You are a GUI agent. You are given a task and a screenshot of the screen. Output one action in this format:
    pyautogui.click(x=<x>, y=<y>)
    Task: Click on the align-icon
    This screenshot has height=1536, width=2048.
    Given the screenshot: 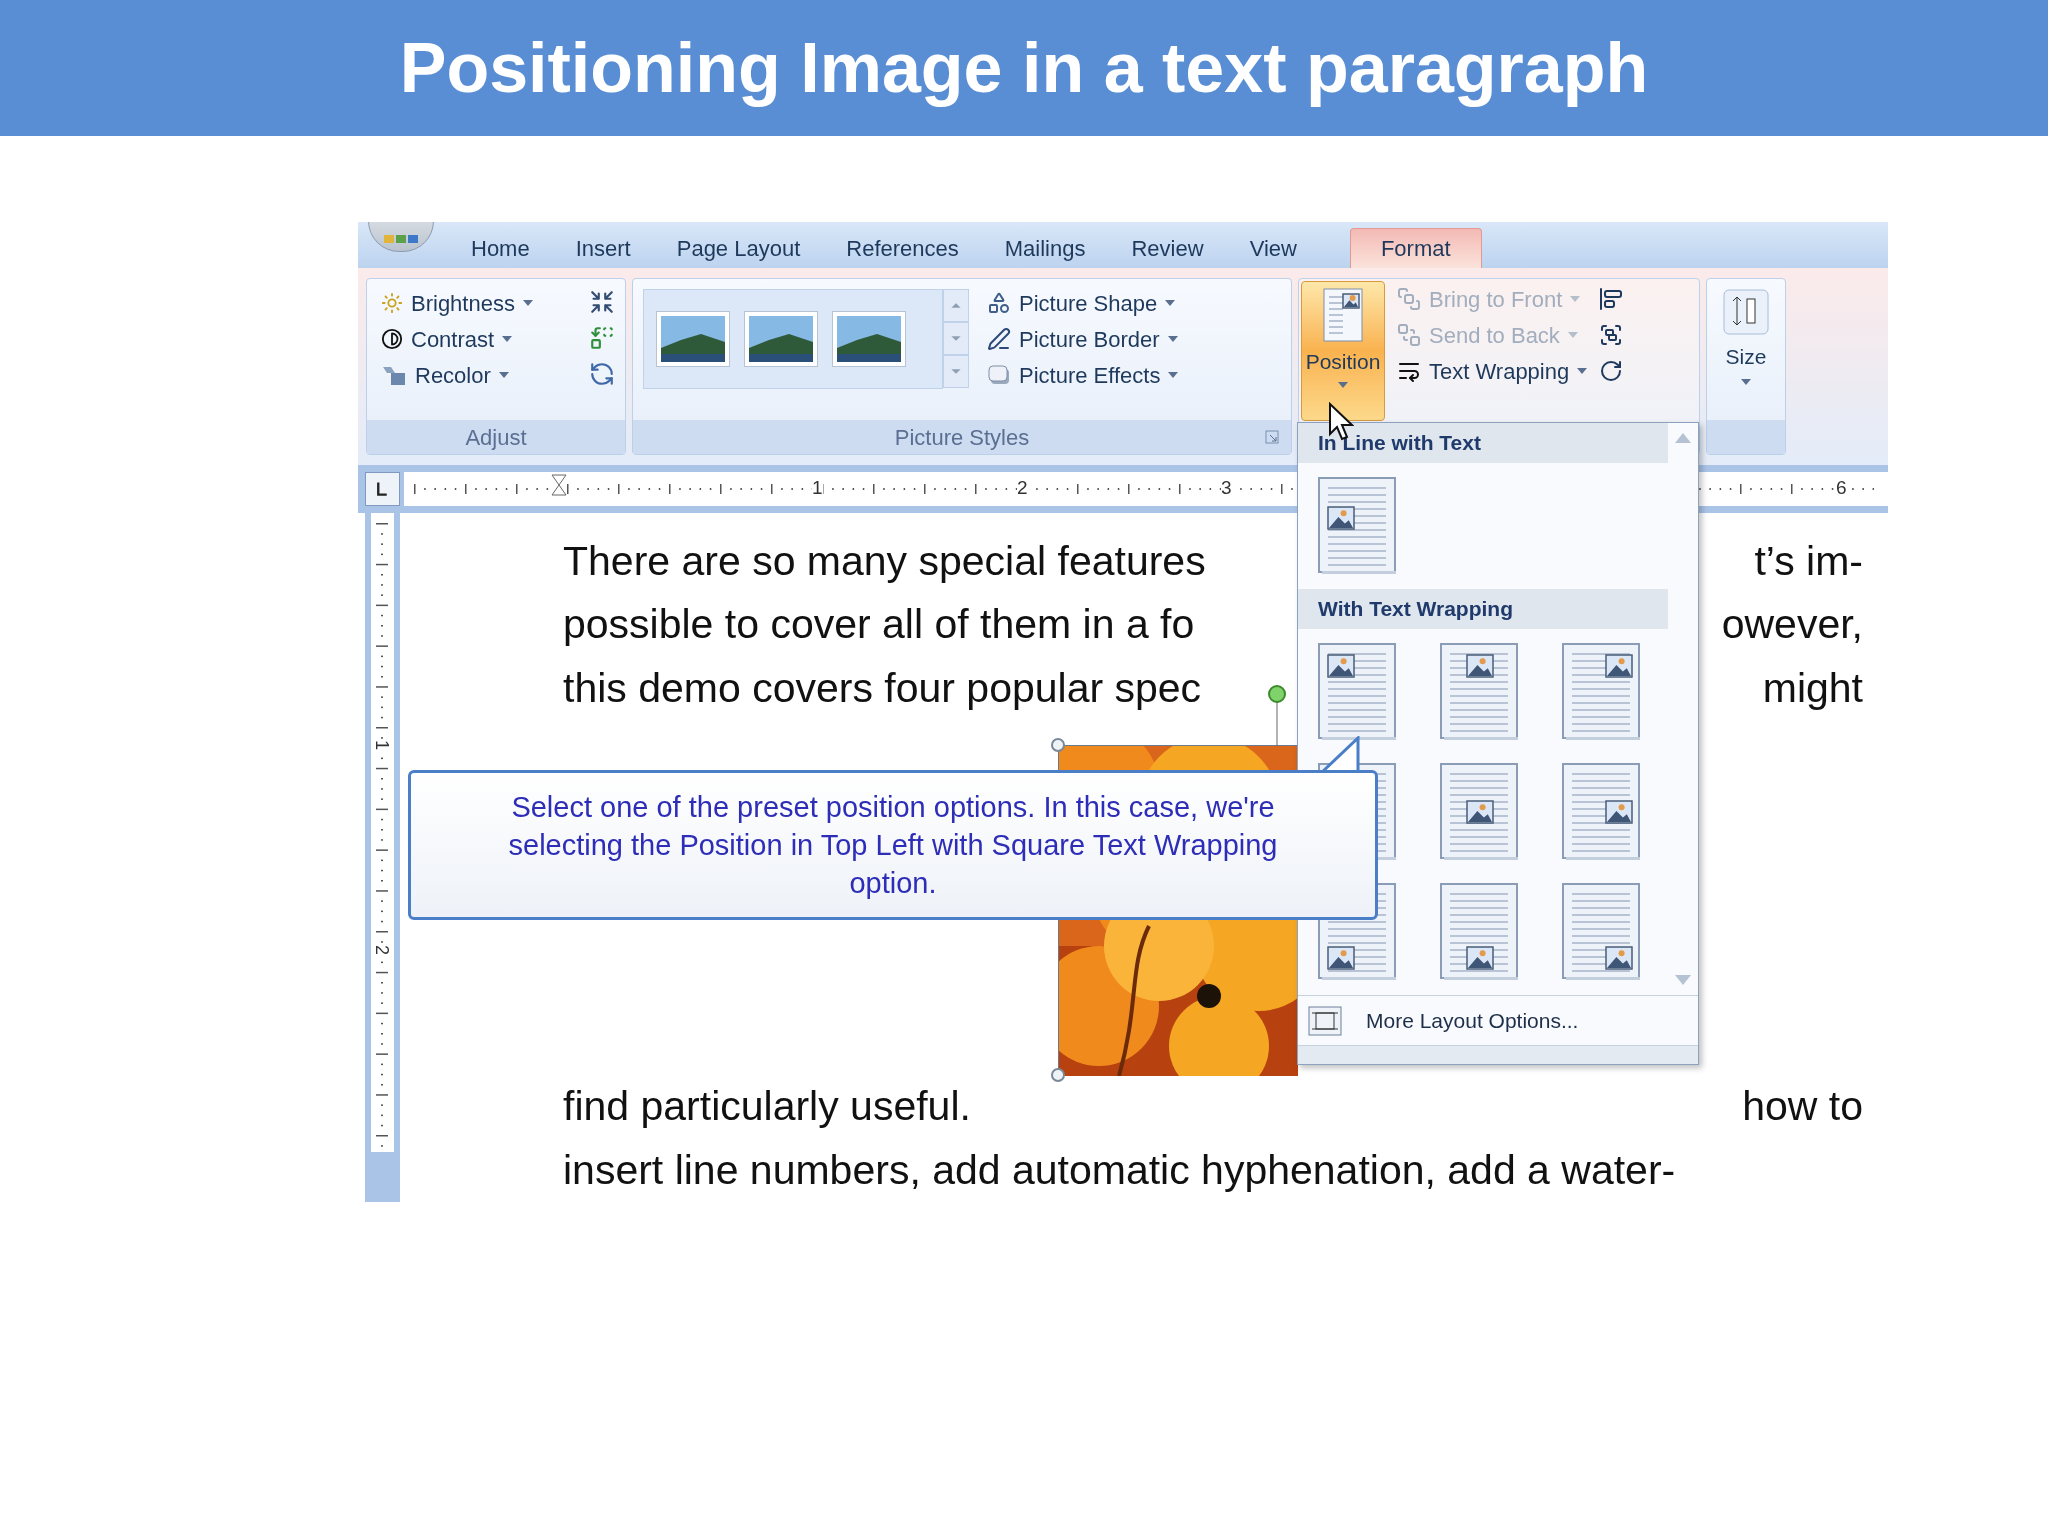 What is the action you would take?
    pyautogui.click(x=1611, y=299)
    